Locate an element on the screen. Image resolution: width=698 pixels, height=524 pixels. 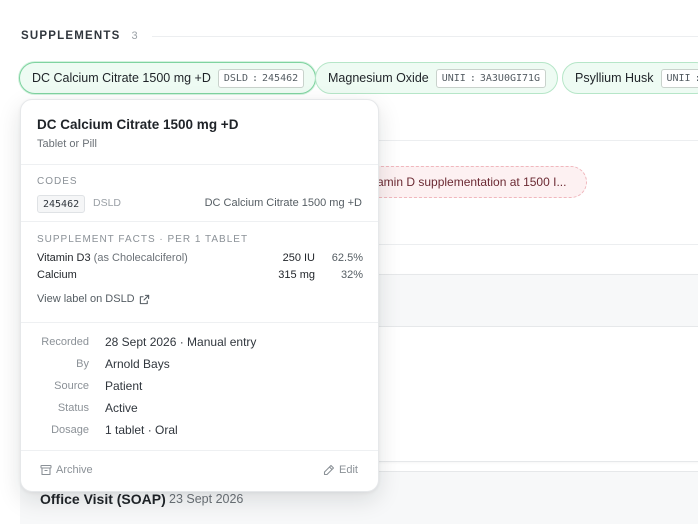
popover-subtitle: Tablet or Pill is located at coordinates (67, 144).